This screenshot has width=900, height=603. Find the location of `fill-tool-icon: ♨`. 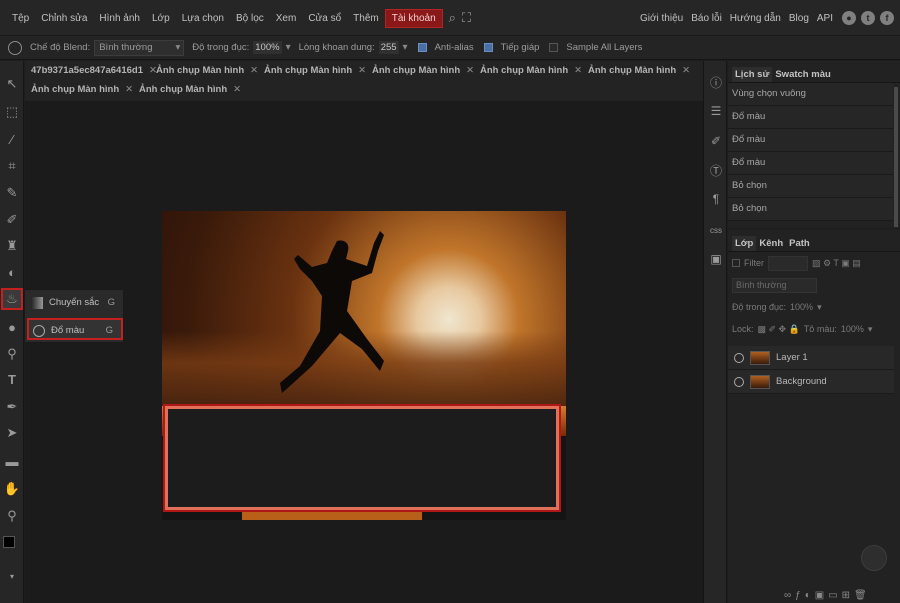

fill-tool-icon: ♨ is located at coordinates (12, 299).